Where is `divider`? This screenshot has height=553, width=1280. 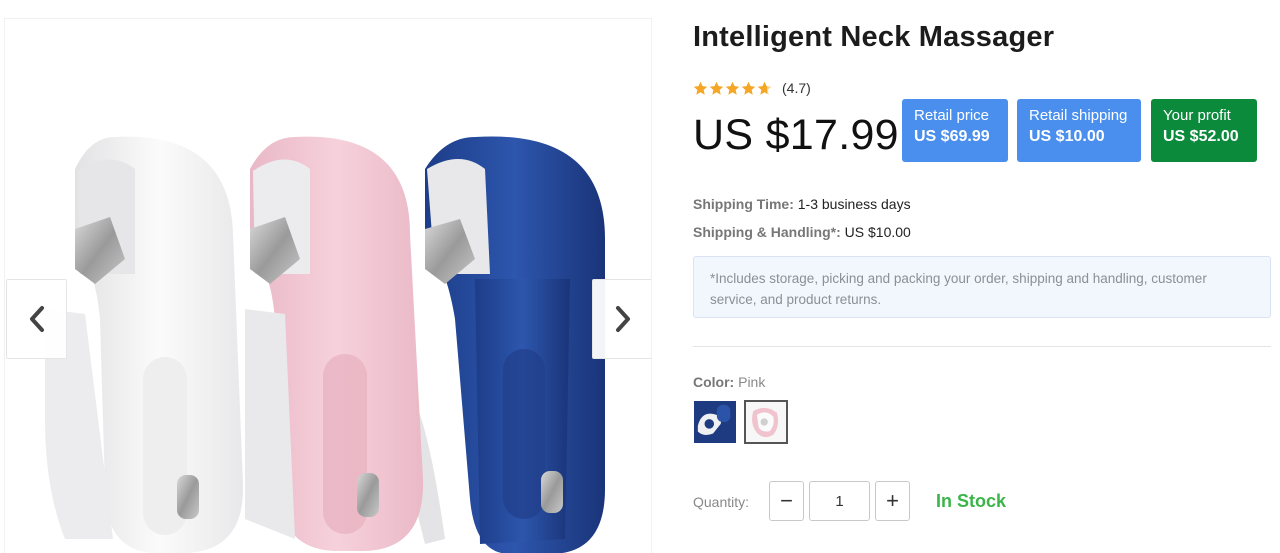
divider is located at coordinates (982, 346).